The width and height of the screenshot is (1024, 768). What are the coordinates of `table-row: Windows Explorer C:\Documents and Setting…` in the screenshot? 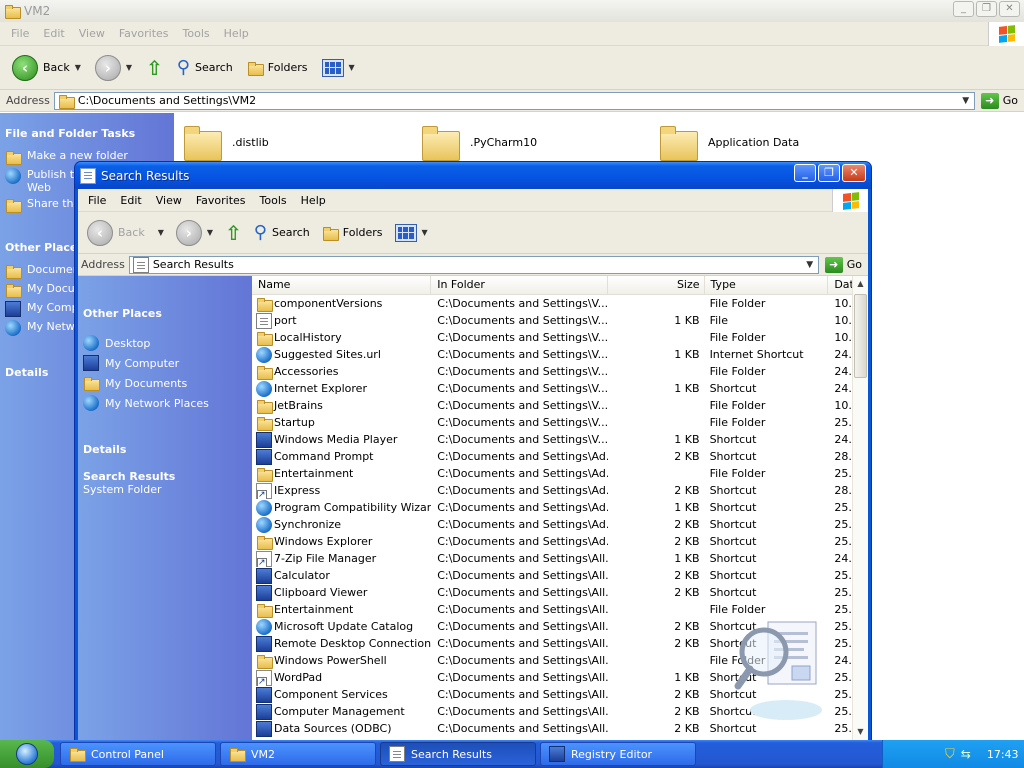 It's located at (560, 541).